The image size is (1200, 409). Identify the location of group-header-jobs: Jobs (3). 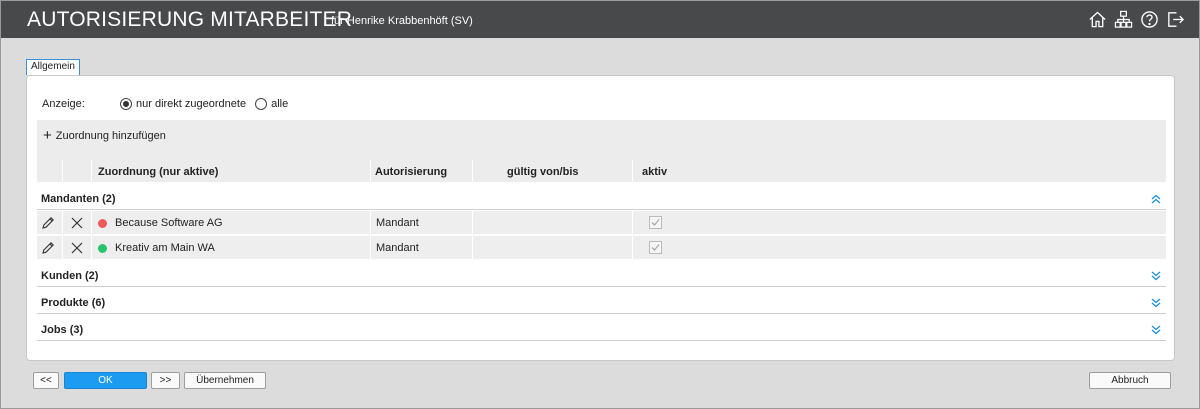
(601, 328).